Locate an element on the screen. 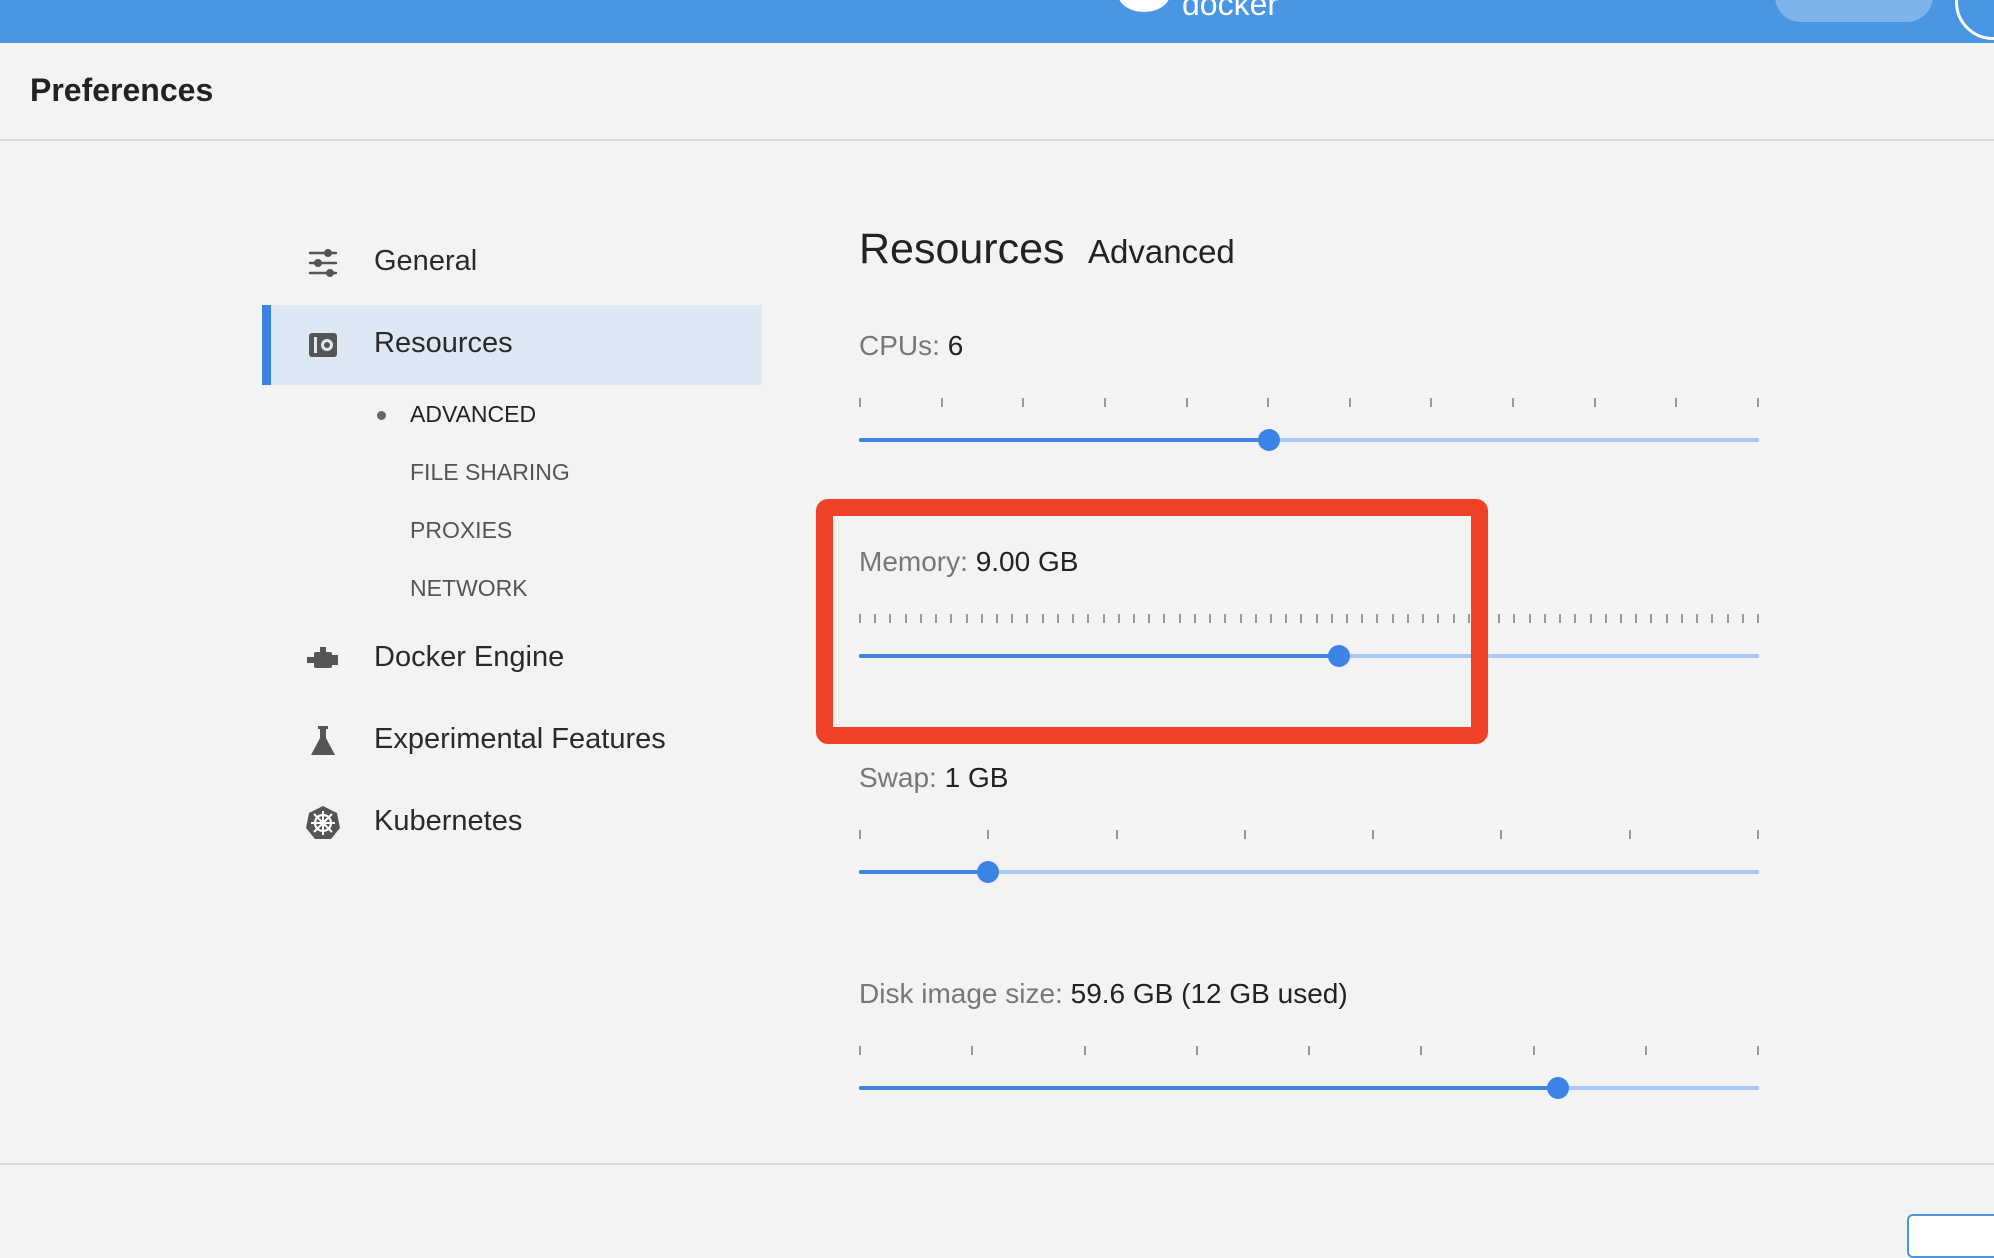 The image size is (1994, 1258). docker-logo-text: docker is located at coordinates (1230, 11).